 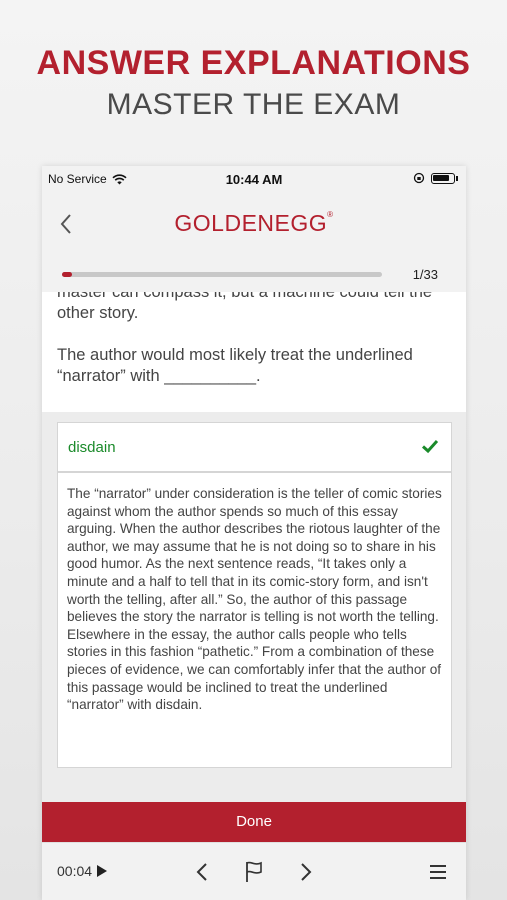 I want to click on progress-bar, so click(x=222, y=274).